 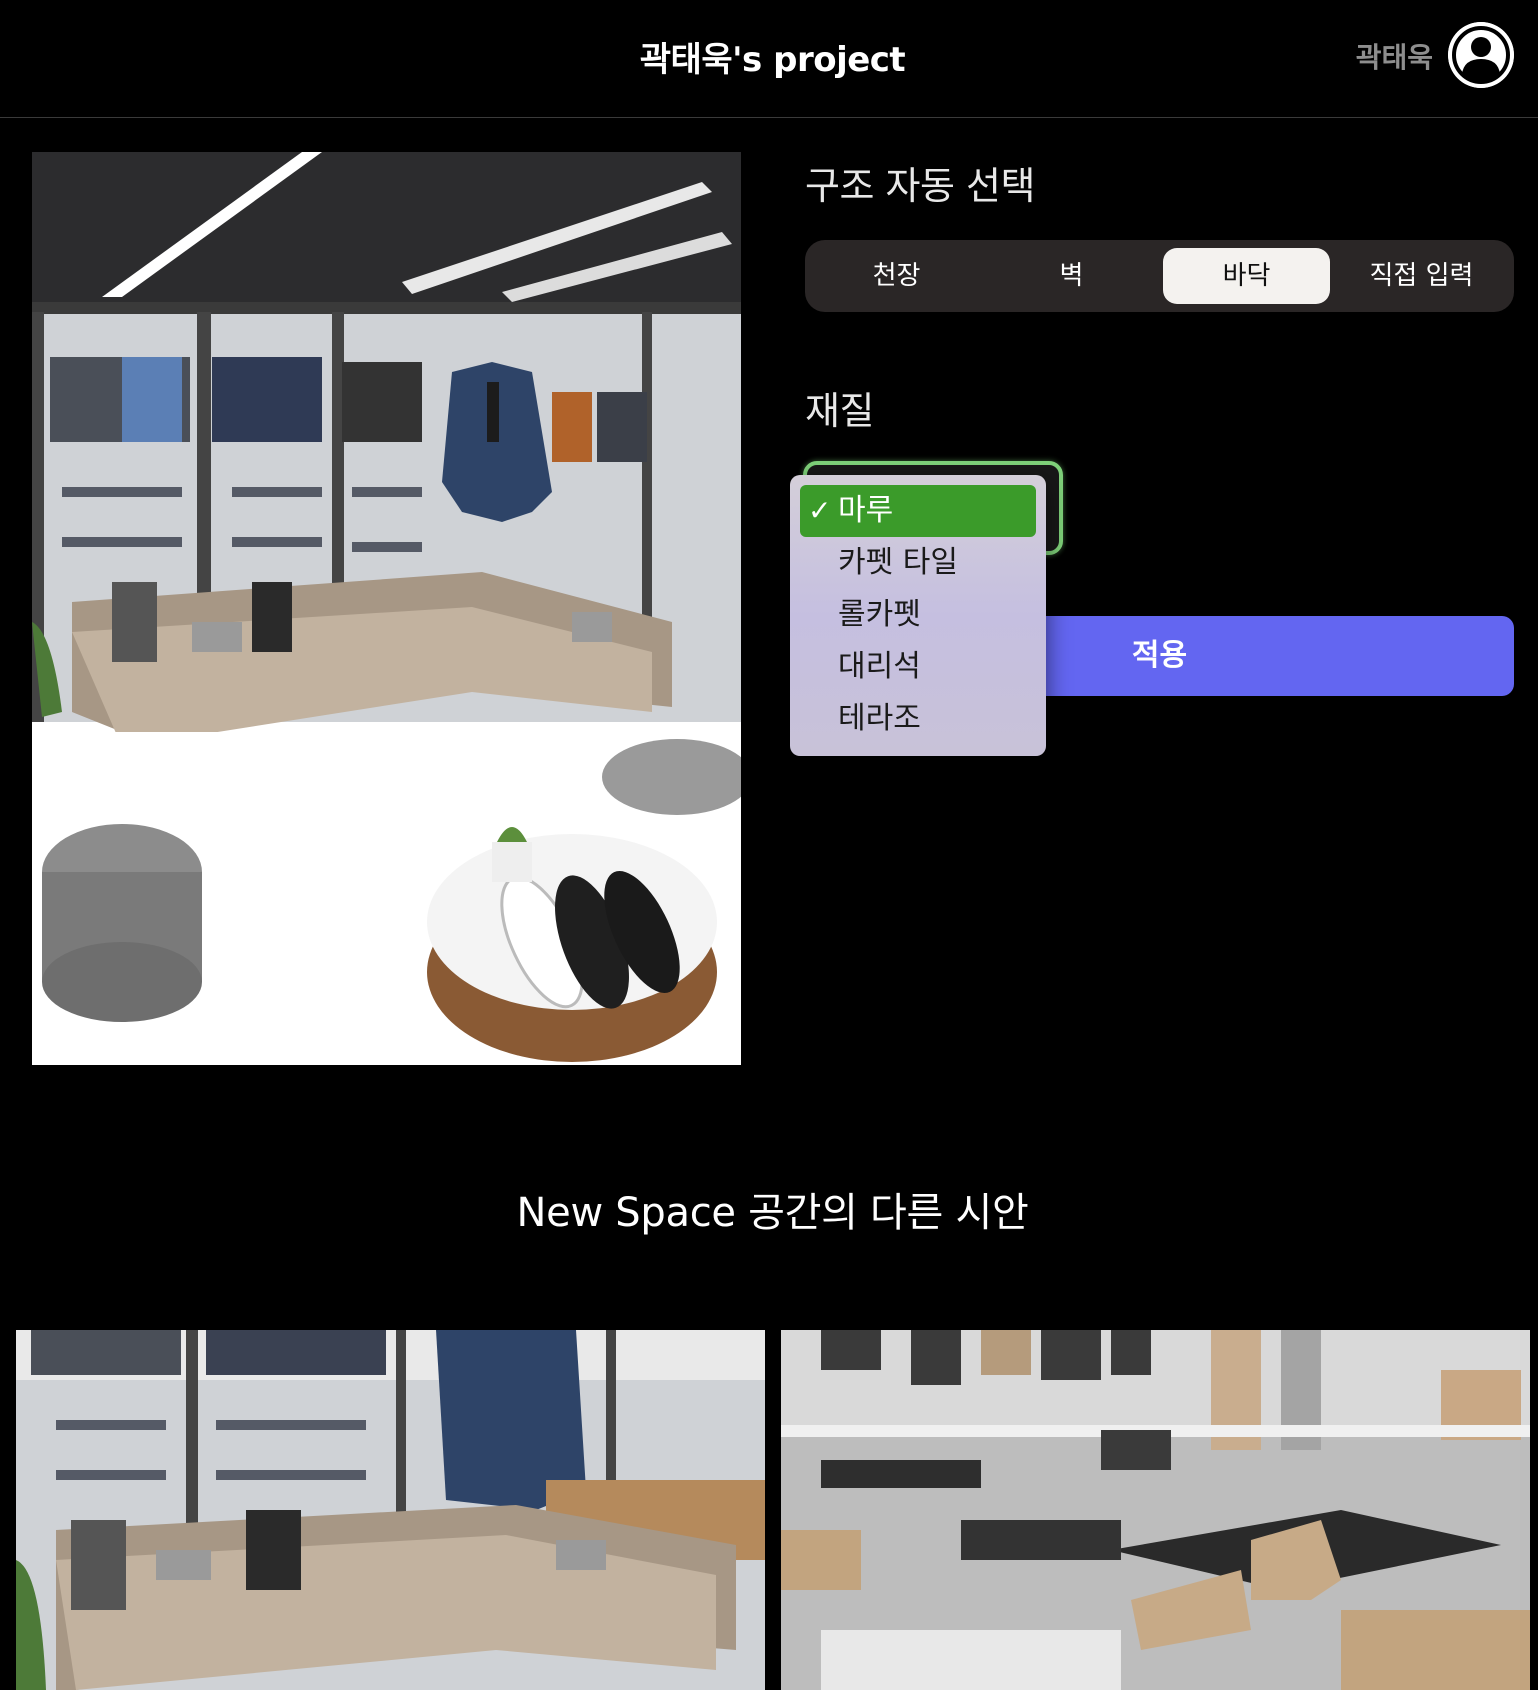 What do you see at coordinates (1394, 56) in the screenshot?
I see `user-name: 곽태욱` at bounding box center [1394, 56].